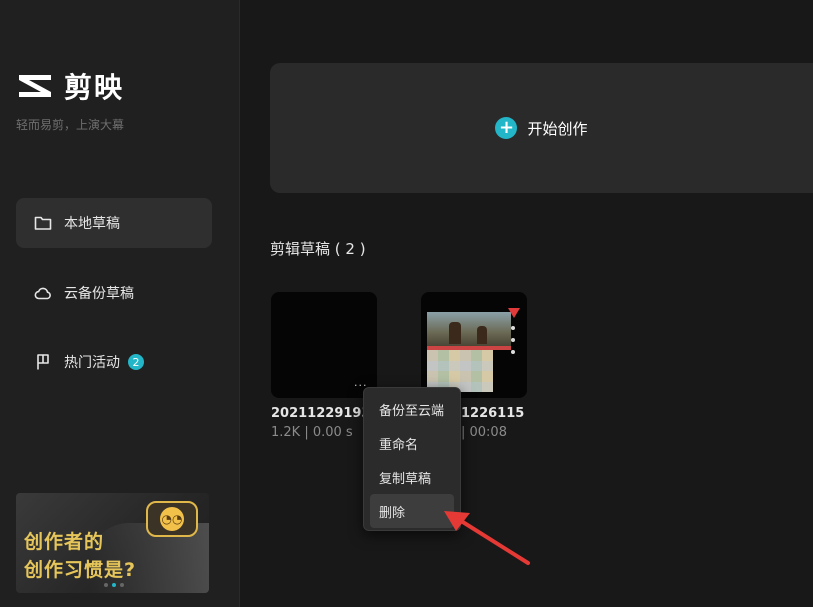 This screenshot has width=813, height=607. Describe the element at coordinates (94, 87) in the screenshot. I see `app-name: 剪映` at that location.